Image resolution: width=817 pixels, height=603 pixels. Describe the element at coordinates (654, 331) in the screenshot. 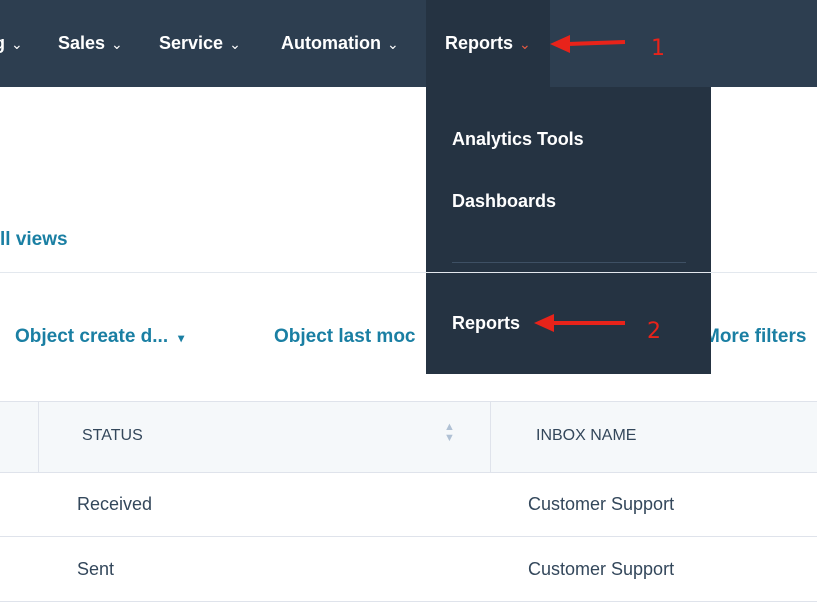

I see `annotation-step-2: 2` at that location.